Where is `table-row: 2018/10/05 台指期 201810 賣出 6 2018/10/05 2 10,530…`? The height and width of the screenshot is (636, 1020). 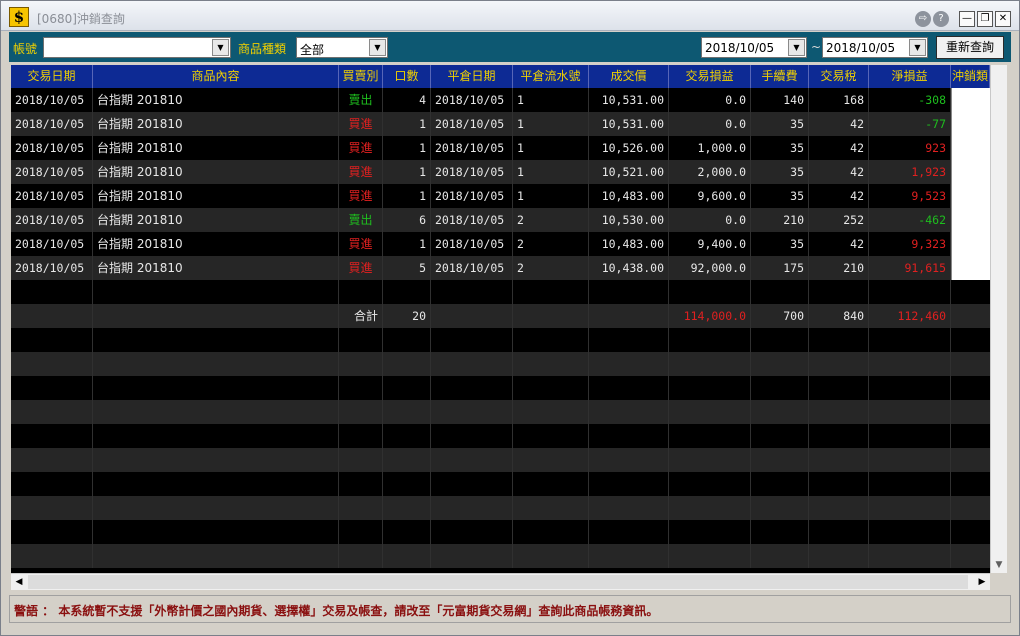 table-row: 2018/10/05 台指期 201810 賣出 6 2018/10/05 2 10,530… is located at coordinates (509, 220).